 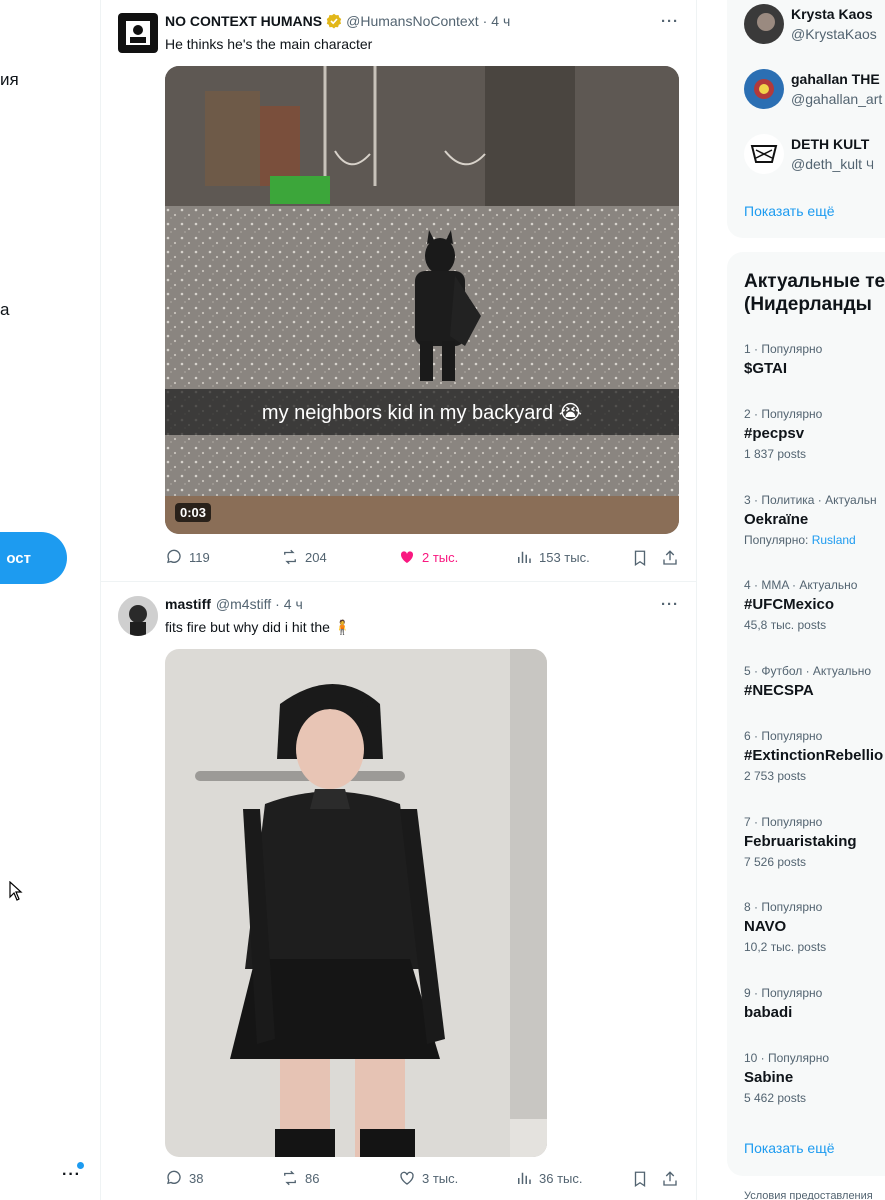 What do you see at coordinates (440, 1178) in the screenshot?
I see `like-count: 3 тыс.` at bounding box center [440, 1178].